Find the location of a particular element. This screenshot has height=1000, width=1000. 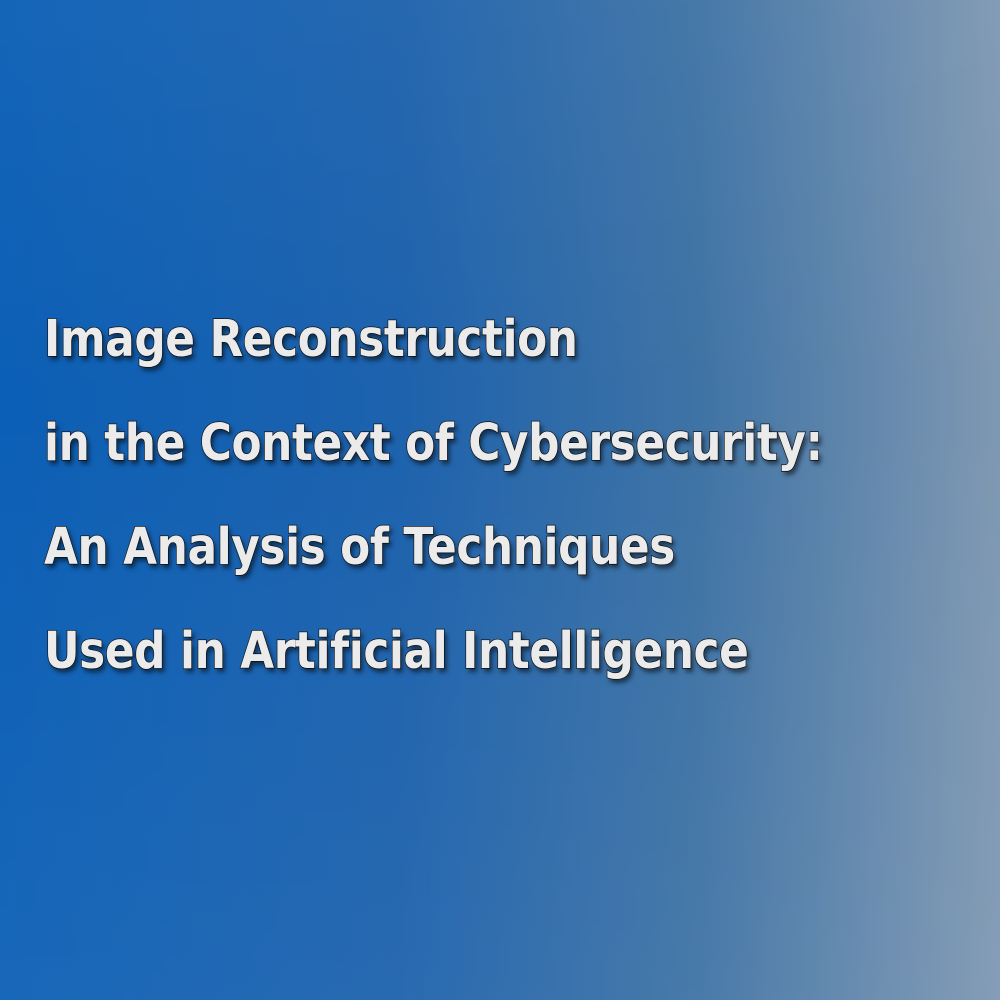

title-line-3: An Analysis of Techniques is located at coordinates (359, 547).